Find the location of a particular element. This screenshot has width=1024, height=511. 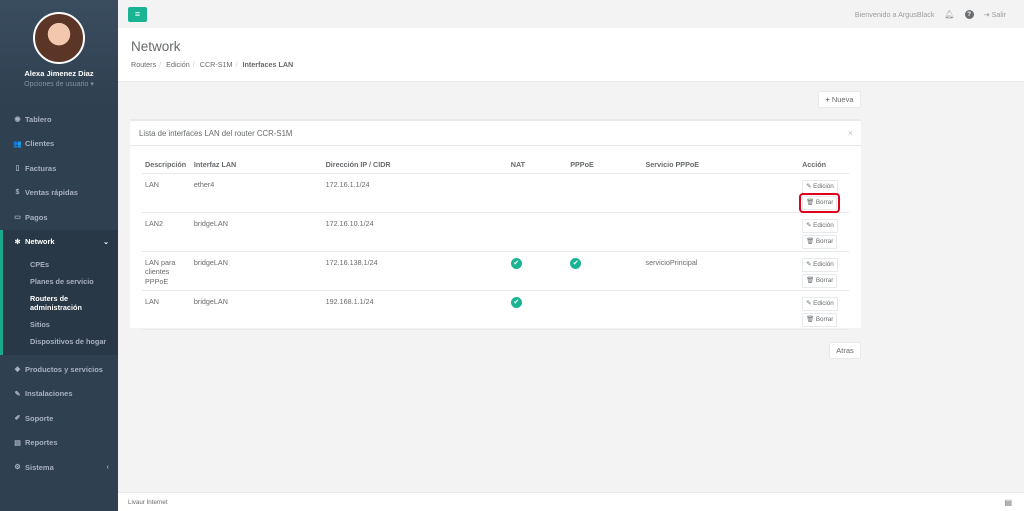

sidebar-item-clientes: 👥 Clientes is located at coordinates (59, 144).